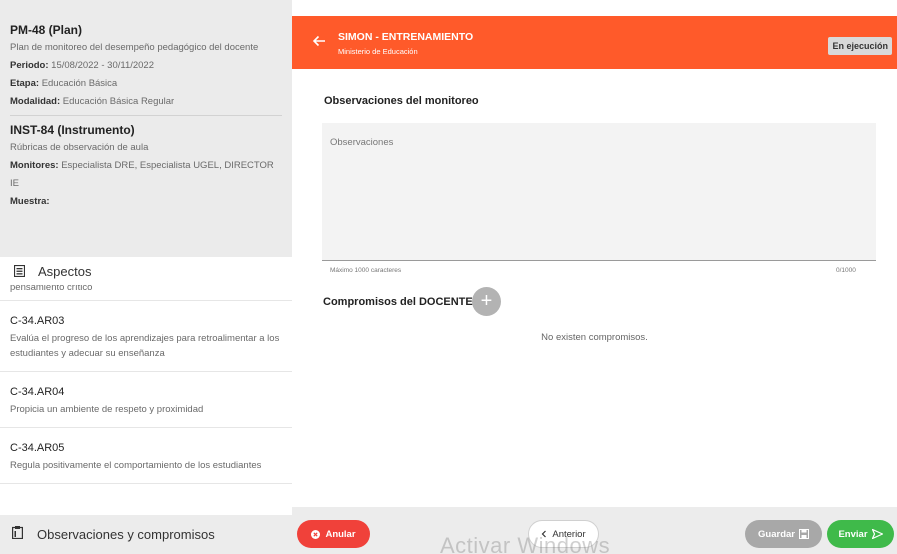 The image size is (897, 554). Describe the element at coordinates (860, 46) in the screenshot. I see `status-badge: En ejecución` at that location.